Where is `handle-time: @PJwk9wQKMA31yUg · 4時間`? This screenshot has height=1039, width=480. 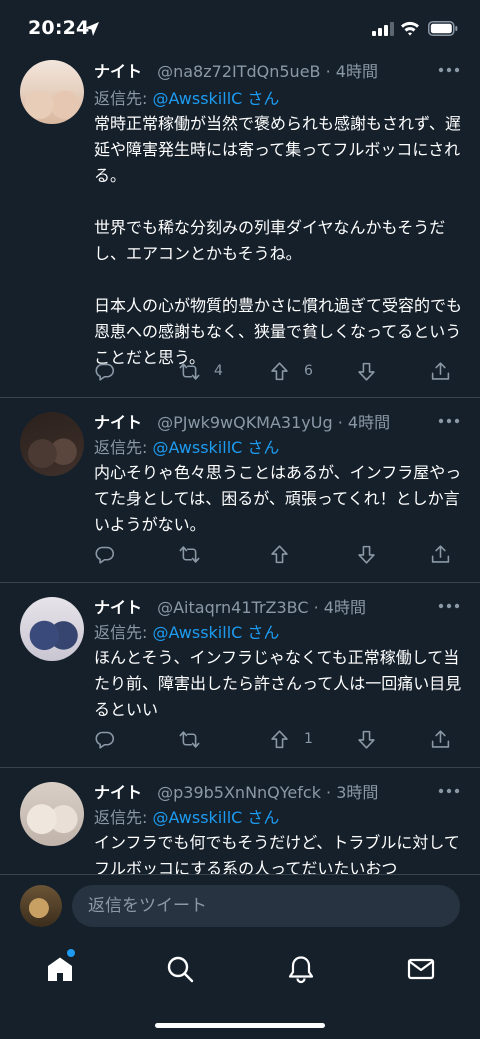
handle-time: @PJwk9wQKMA31yUg · 4時間 is located at coordinates (274, 422).